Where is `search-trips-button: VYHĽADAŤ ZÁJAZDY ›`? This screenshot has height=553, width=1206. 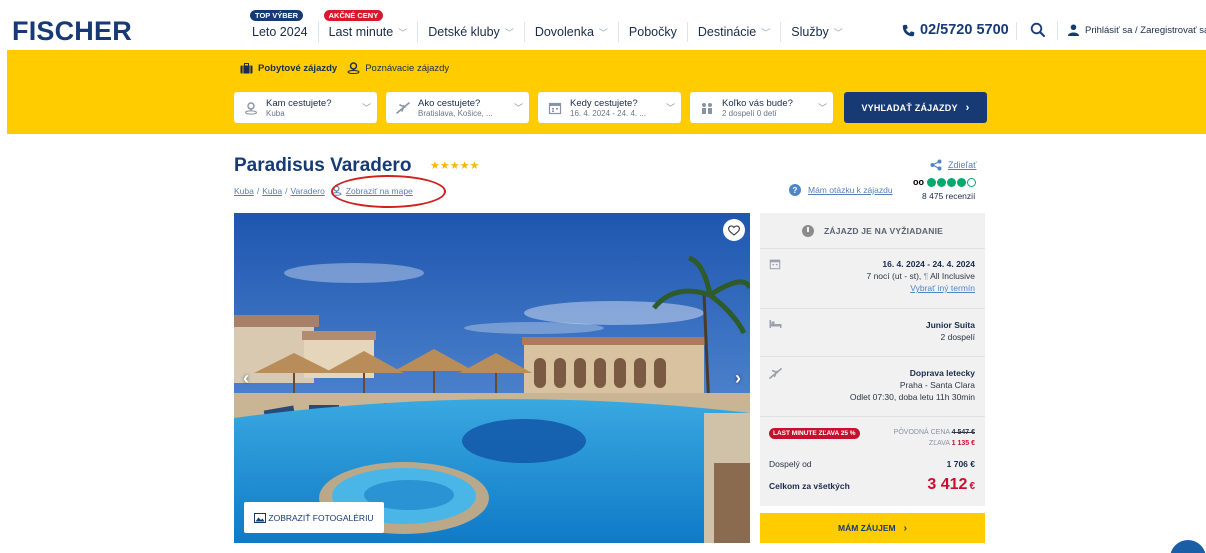 search-trips-button: VYHĽADAŤ ZÁJAZDY › is located at coordinates (915, 107).